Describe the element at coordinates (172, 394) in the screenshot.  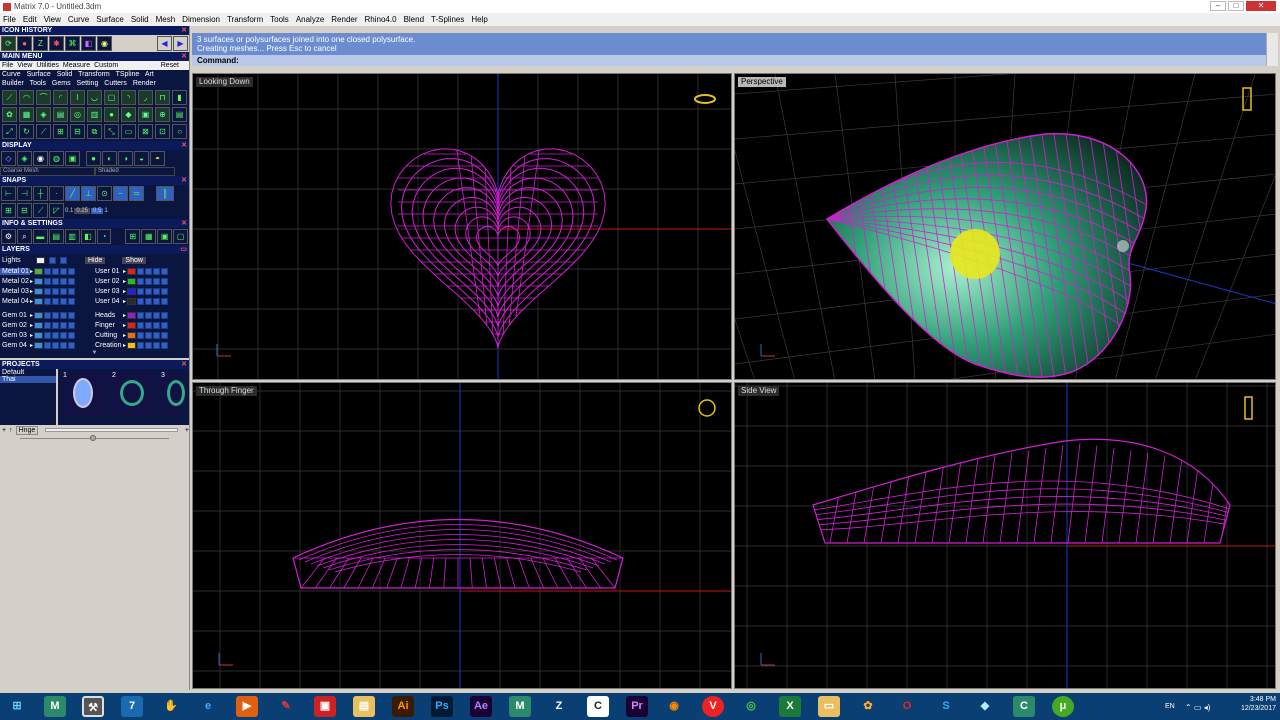
I see `project-thumb-ring: 3` at that location.